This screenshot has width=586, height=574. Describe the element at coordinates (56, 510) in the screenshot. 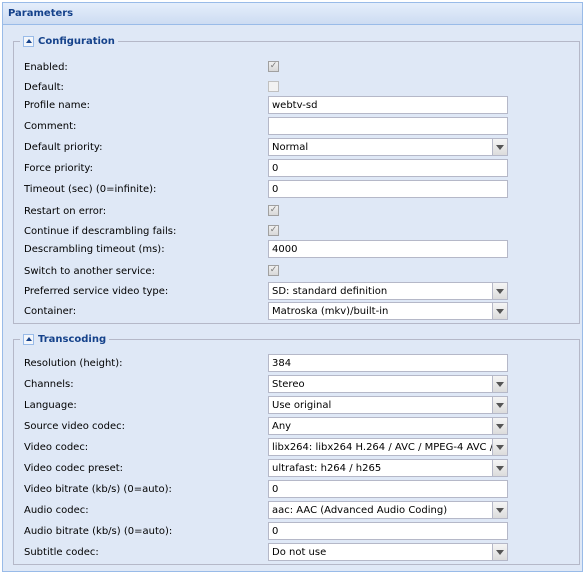

I see `audio-codec-label: Audio codec:` at that location.